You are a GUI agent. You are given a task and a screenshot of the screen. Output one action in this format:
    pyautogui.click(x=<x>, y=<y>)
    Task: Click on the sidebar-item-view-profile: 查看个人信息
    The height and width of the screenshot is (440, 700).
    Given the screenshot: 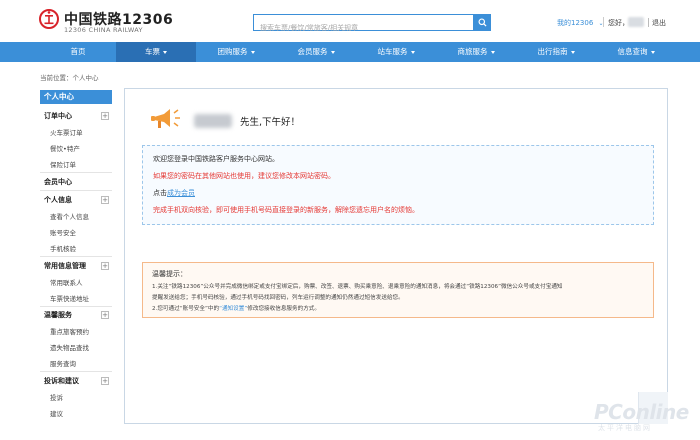 What is the action you would take?
    pyautogui.click(x=69, y=216)
    